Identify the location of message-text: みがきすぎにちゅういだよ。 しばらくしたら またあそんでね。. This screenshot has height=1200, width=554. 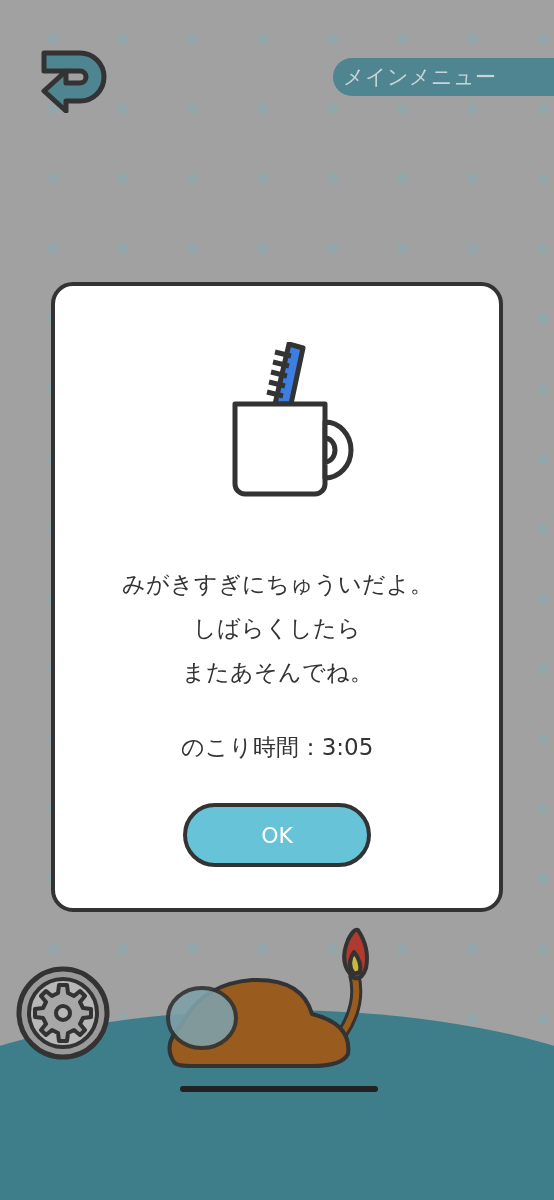
(277, 628).